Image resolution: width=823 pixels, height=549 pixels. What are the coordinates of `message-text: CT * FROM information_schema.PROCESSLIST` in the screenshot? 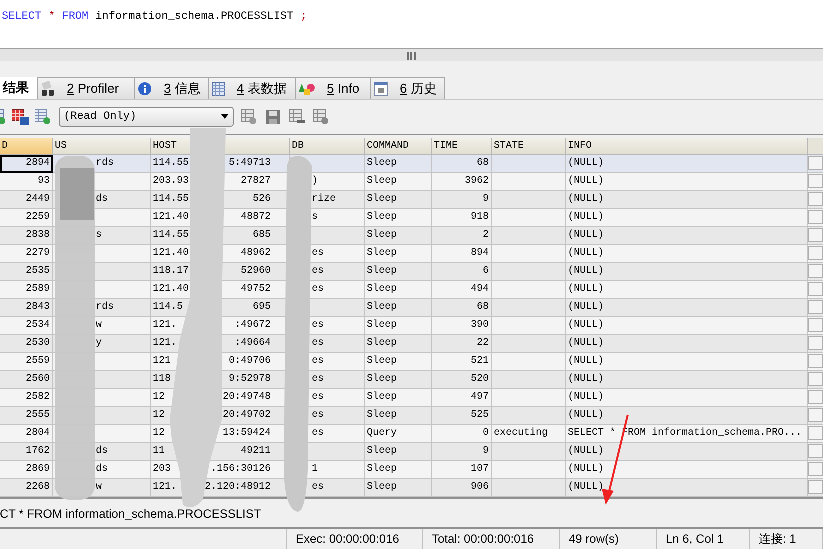 It's located at (131, 514).